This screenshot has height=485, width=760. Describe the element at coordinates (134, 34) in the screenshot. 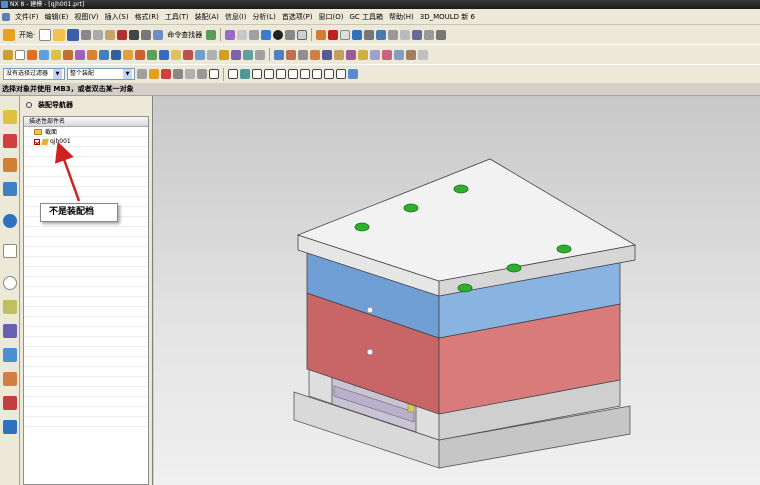

I see `undo-icon` at that location.